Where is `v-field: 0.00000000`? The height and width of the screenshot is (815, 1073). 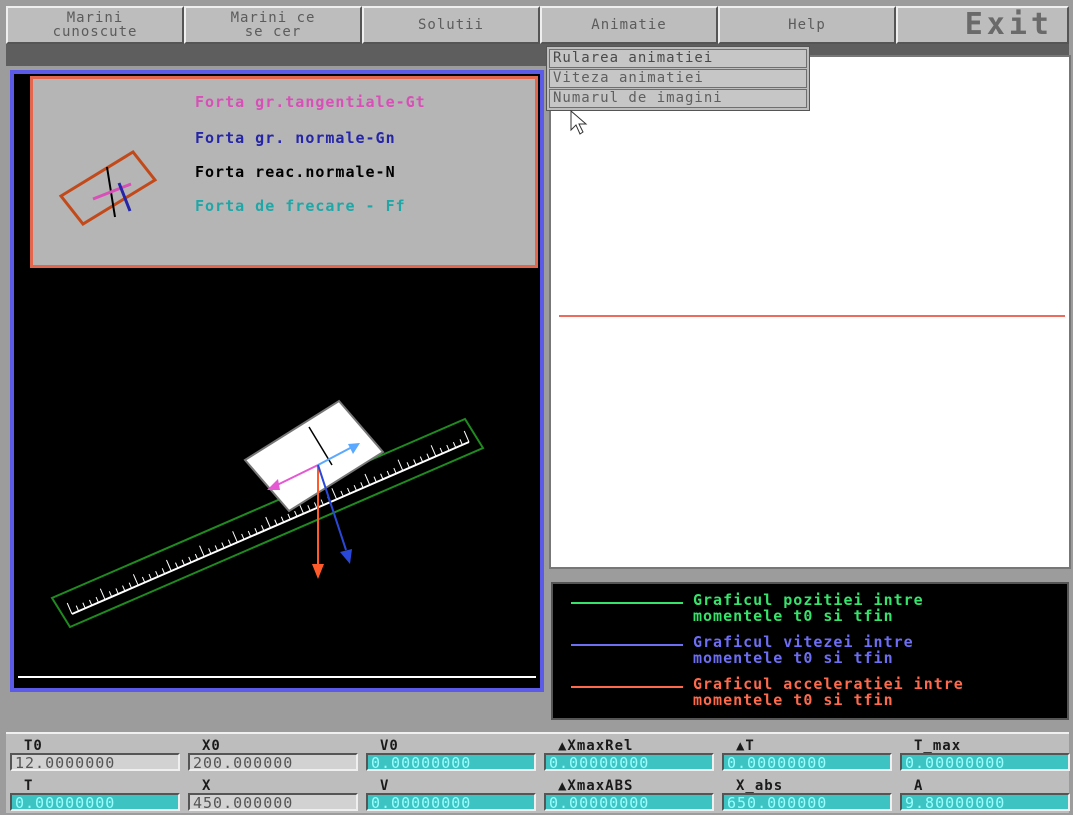
v-field: 0.00000000 is located at coordinates (451, 802).